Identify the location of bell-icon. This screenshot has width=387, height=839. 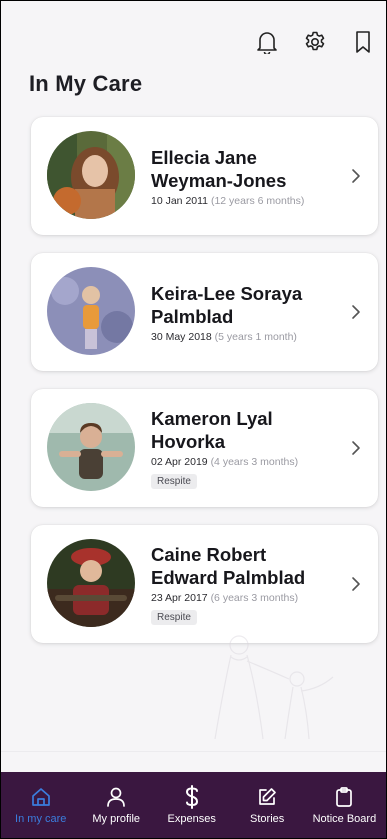
(267, 42).